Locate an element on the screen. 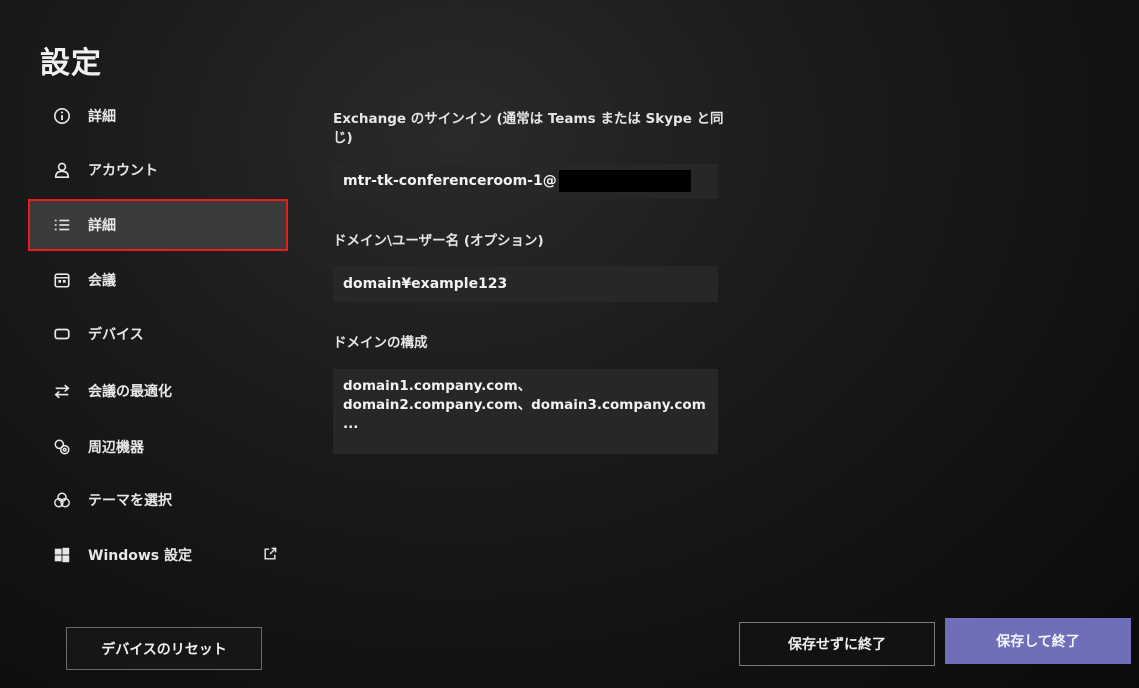 The width and height of the screenshot is (1139, 688). page-title: 設定 is located at coordinates (71, 63).